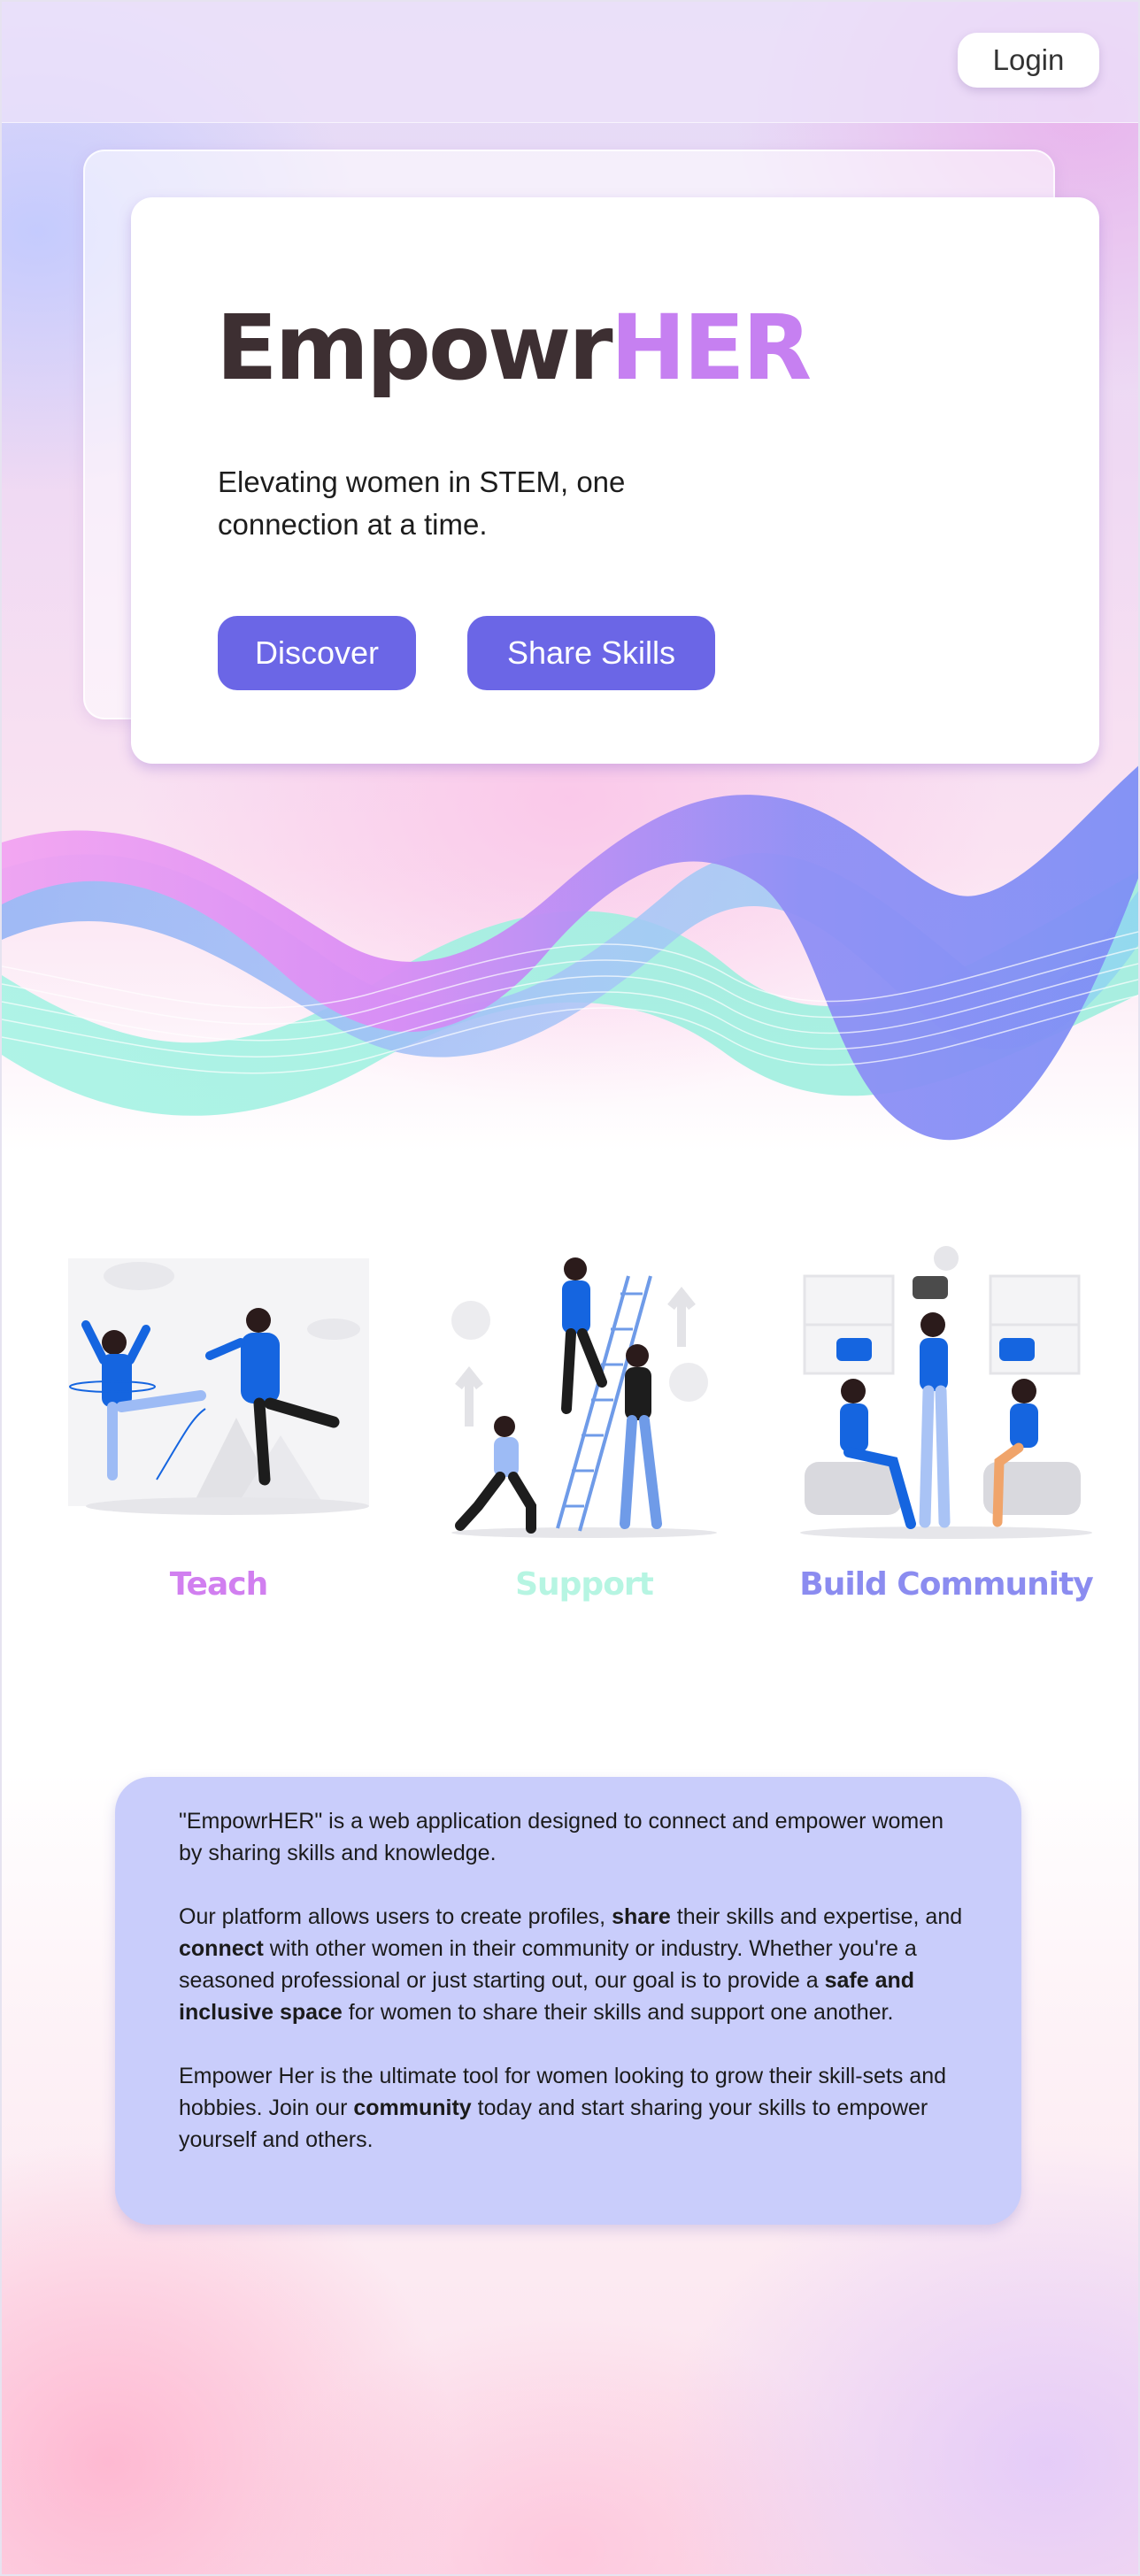  I want to click on brand-title-part2: HER, so click(711, 348).